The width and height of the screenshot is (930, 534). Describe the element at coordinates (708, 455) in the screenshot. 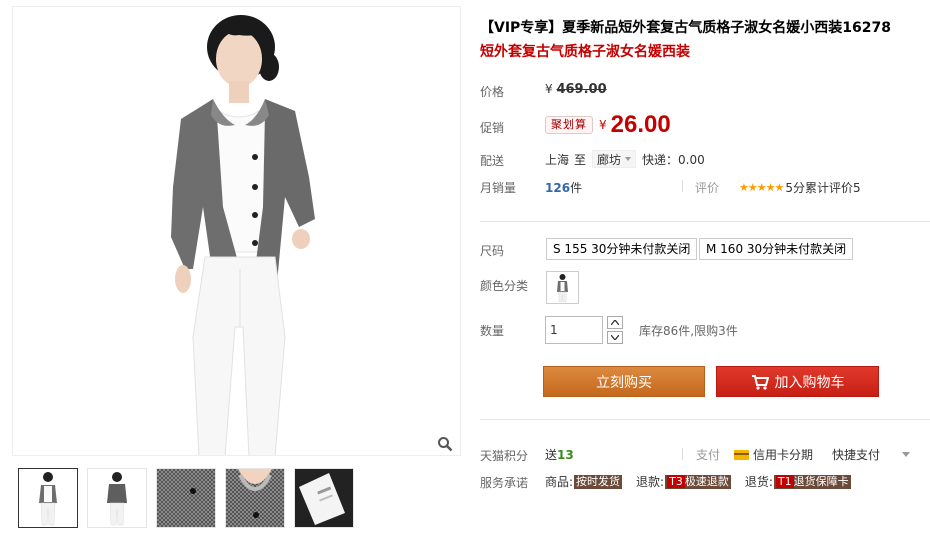

I see `payment-label: 支付` at that location.